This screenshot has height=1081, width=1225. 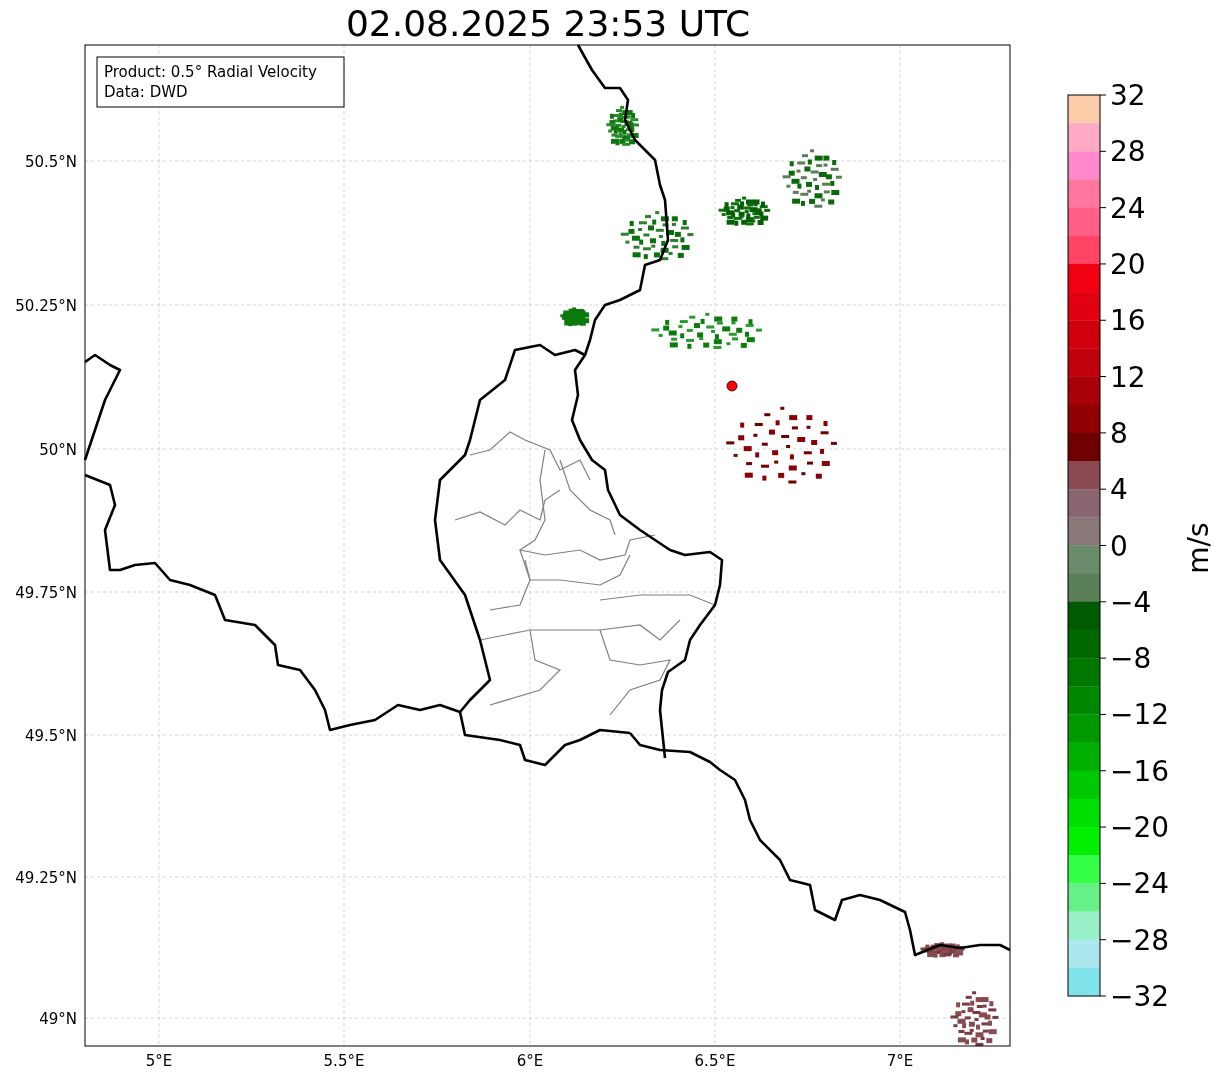 I want to click on axis-tick-label: 6.5°E, so click(x=715, y=1061).